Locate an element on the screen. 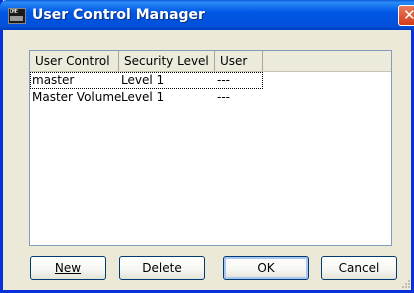 This screenshot has width=414, height=293. list-header: User Control Security Level User is located at coordinates (210, 61).